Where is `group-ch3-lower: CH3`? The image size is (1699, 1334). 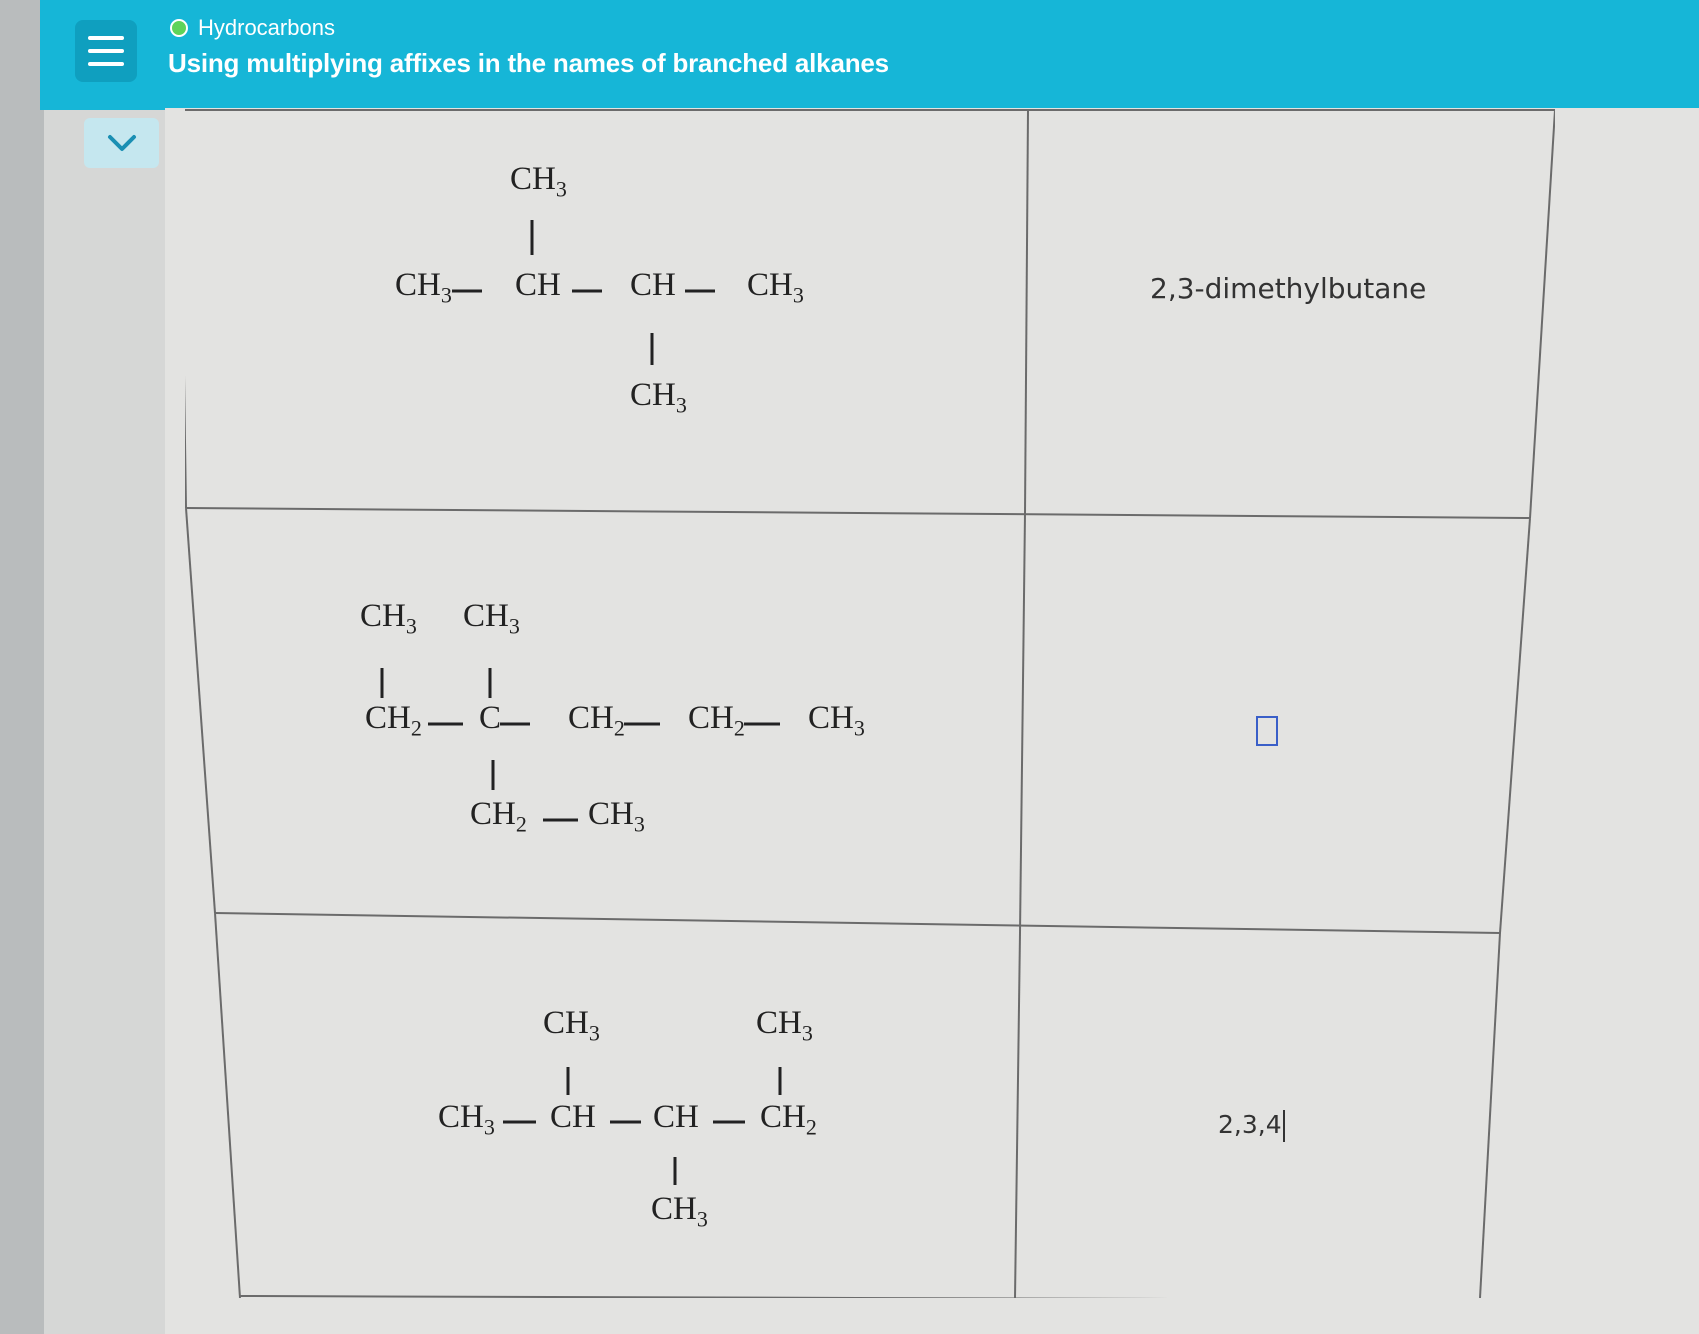 group-ch3-lower: CH3 is located at coordinates (616, 816).